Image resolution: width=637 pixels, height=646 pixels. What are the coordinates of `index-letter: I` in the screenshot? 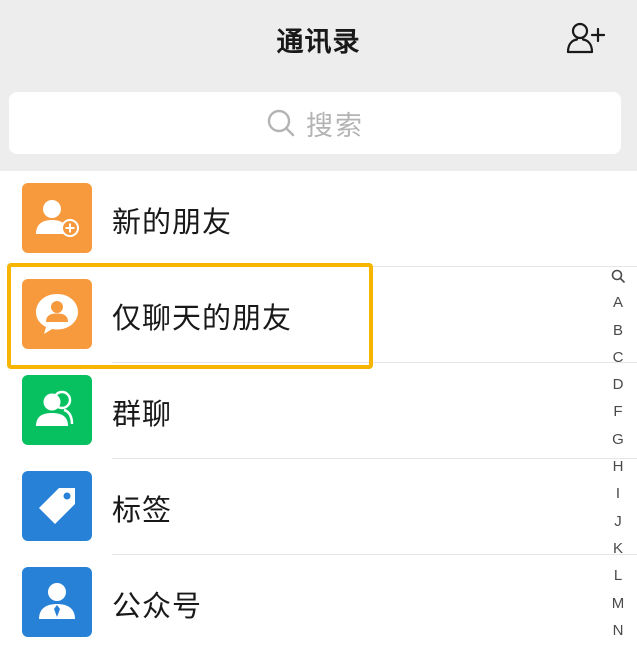 It's located at (618, 493).